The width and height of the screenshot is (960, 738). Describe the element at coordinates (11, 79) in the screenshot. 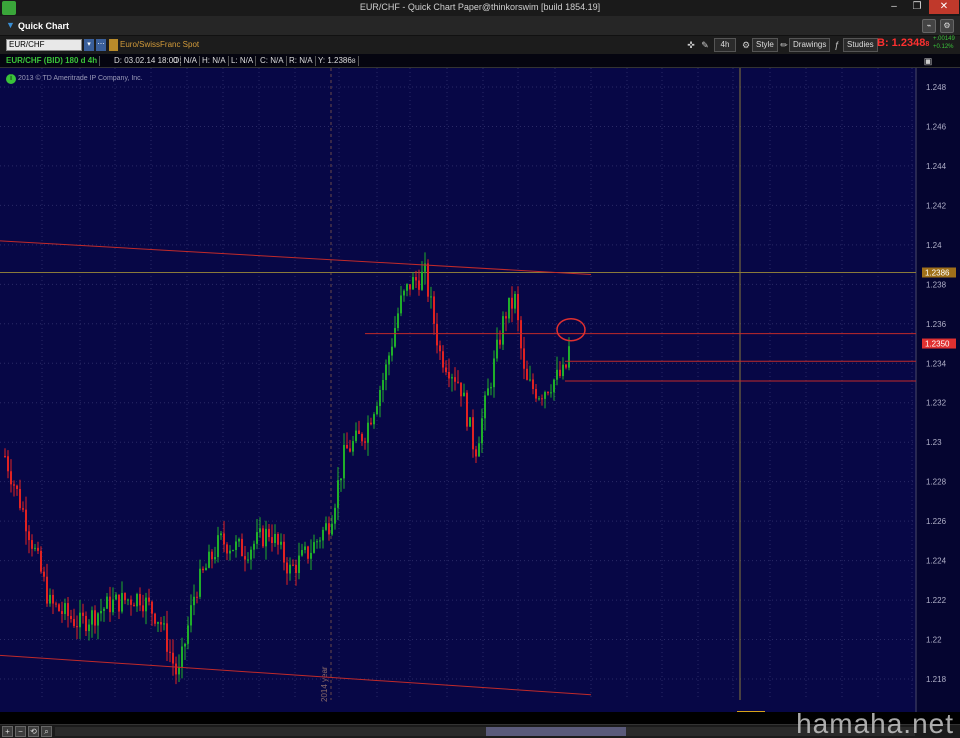

I see `info-icon: i` at that location.